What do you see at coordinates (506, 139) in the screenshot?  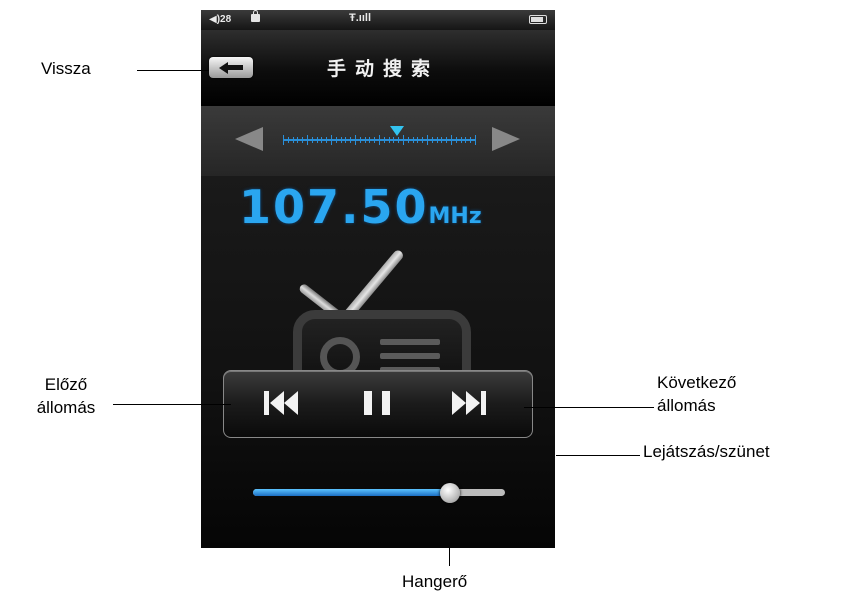 I see `tune-up-button` at bounding box center [506, 139].